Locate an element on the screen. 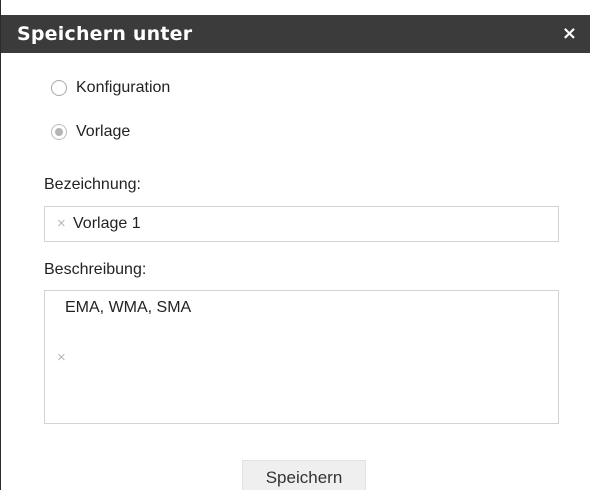 This screenshot has height=490, width=590. radio-vorlage is located at coordinates (59, 132).